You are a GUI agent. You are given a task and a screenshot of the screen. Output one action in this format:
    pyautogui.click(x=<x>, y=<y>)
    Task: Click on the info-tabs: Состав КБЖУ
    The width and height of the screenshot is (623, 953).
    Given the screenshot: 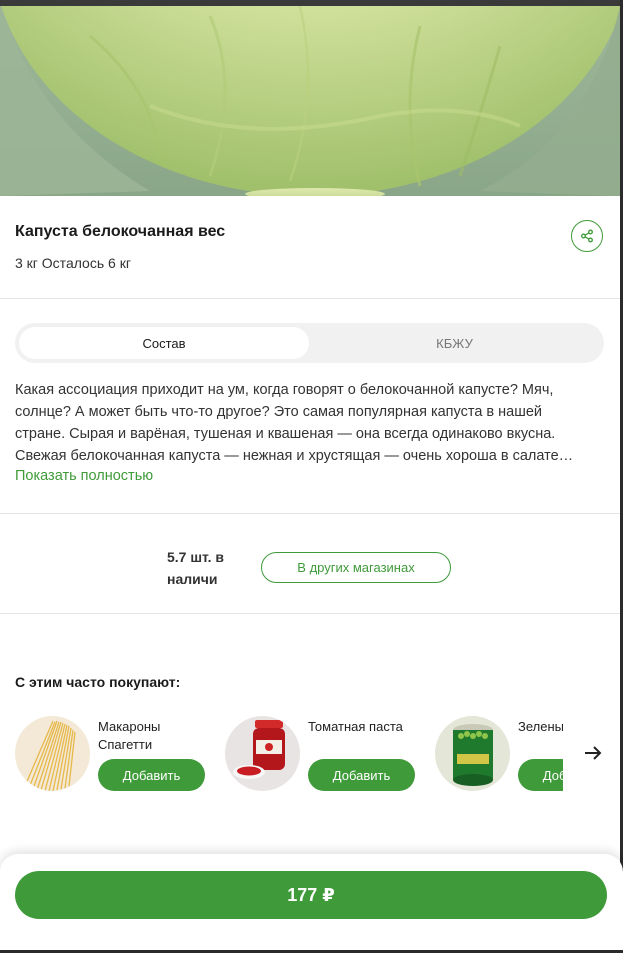 What is the action you would take?
    pyautogui.click(x=309, y=343)
    